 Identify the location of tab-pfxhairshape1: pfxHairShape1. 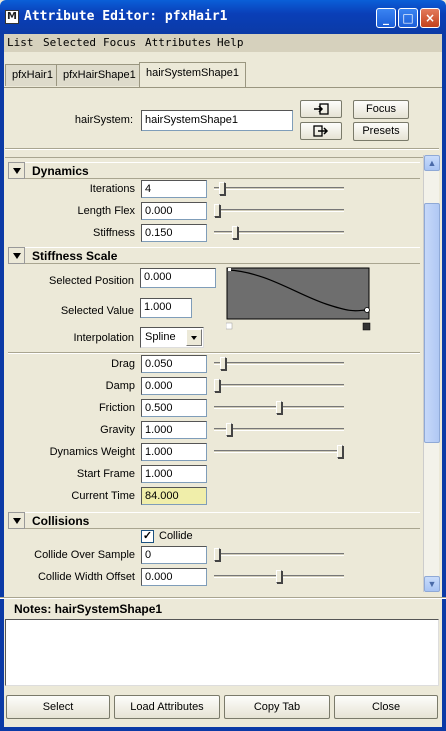
(99, 75).